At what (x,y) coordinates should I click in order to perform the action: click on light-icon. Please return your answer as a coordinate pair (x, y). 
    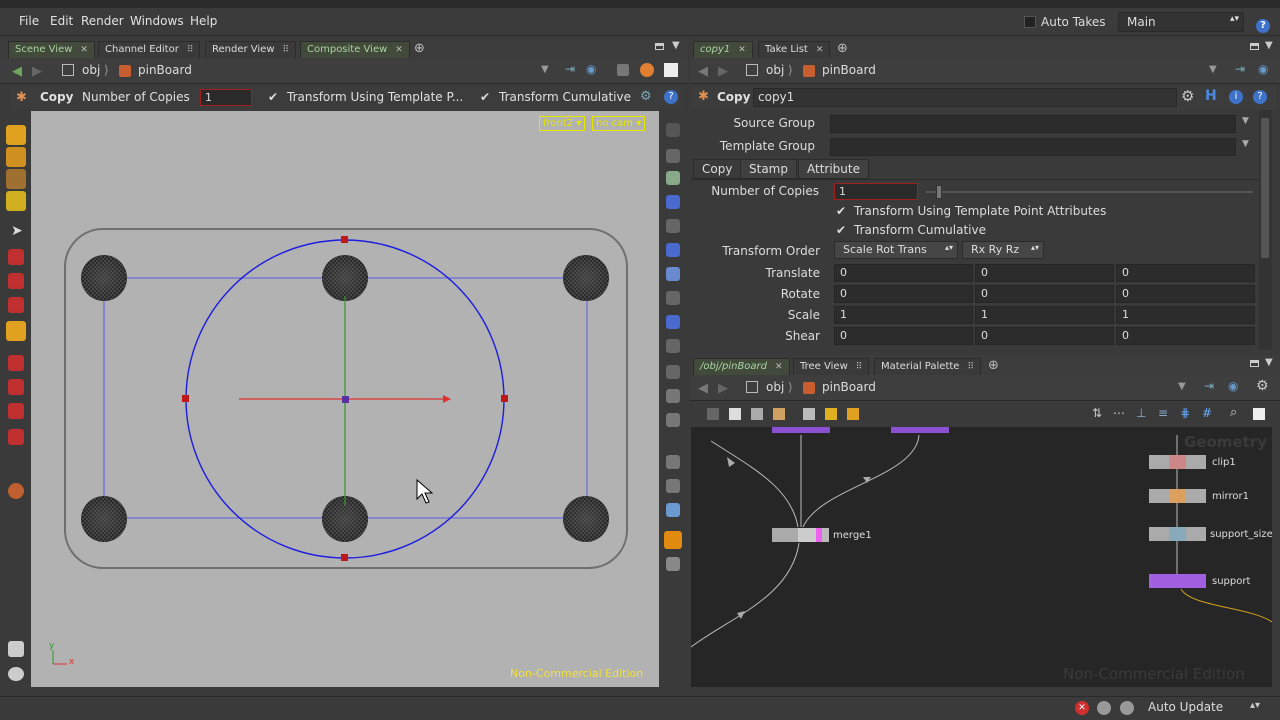
    Looking at the image, I should click on (647, 70).